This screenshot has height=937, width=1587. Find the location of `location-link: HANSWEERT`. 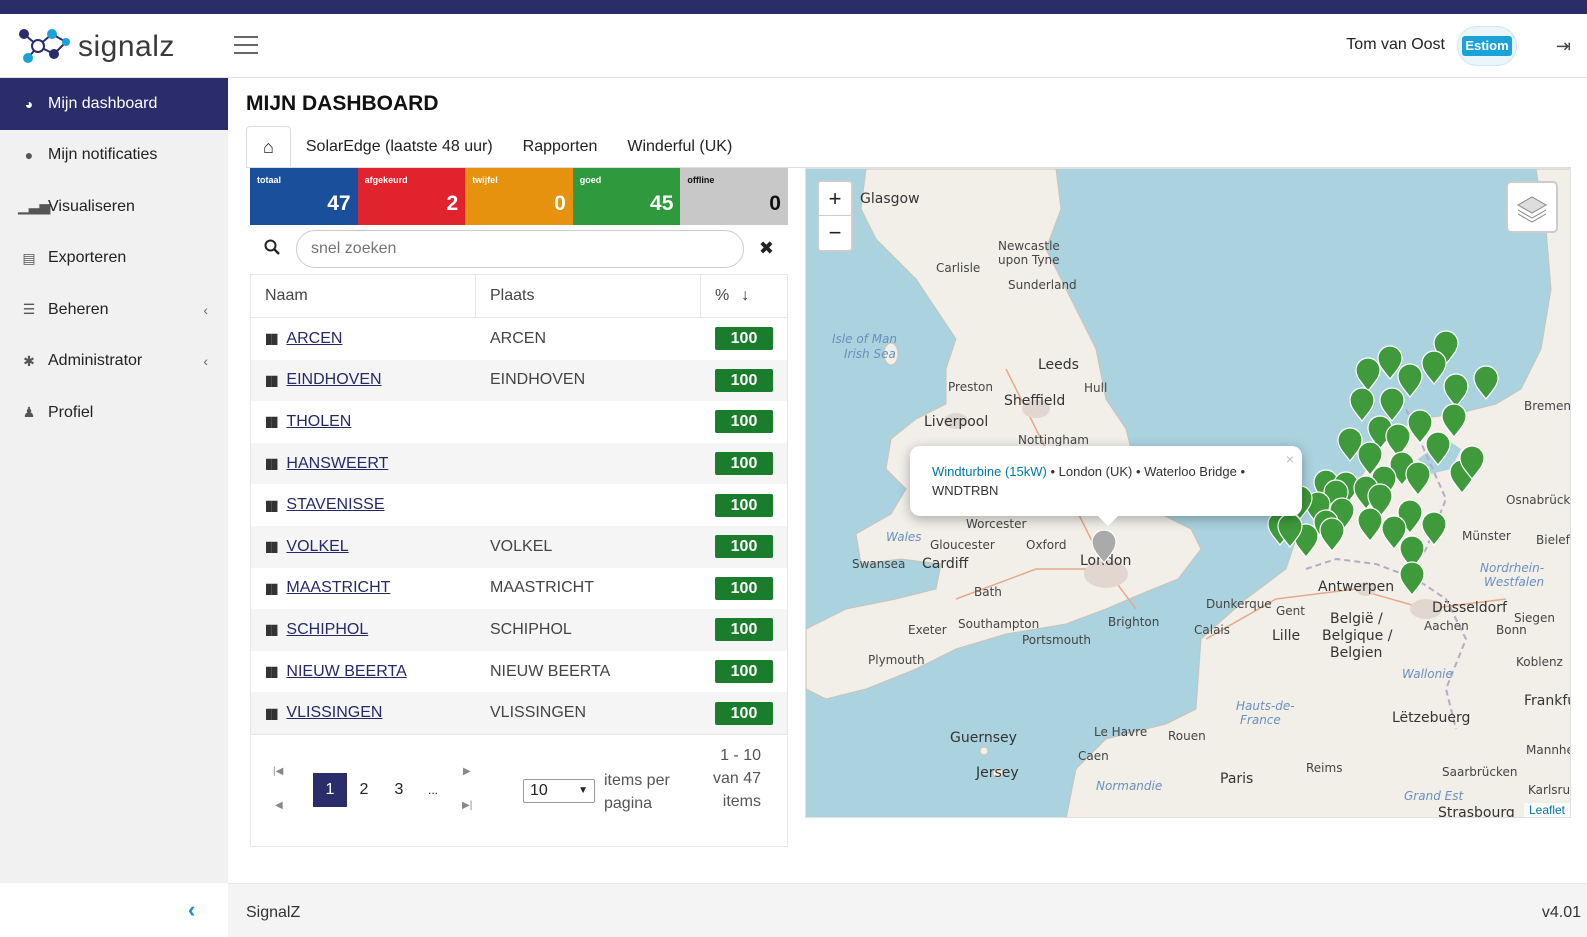

location-link: HANSWEERT is located at coordinates (337, 464).